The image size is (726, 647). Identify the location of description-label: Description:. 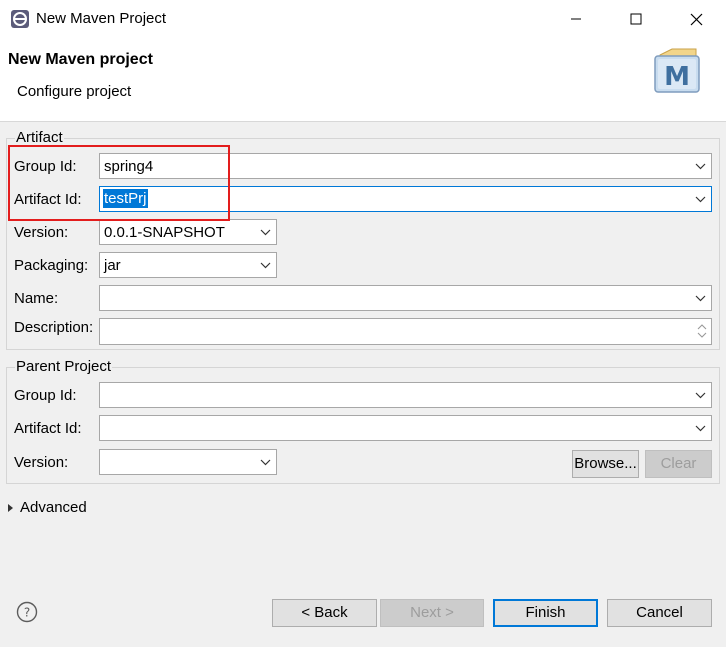
(54, 327).